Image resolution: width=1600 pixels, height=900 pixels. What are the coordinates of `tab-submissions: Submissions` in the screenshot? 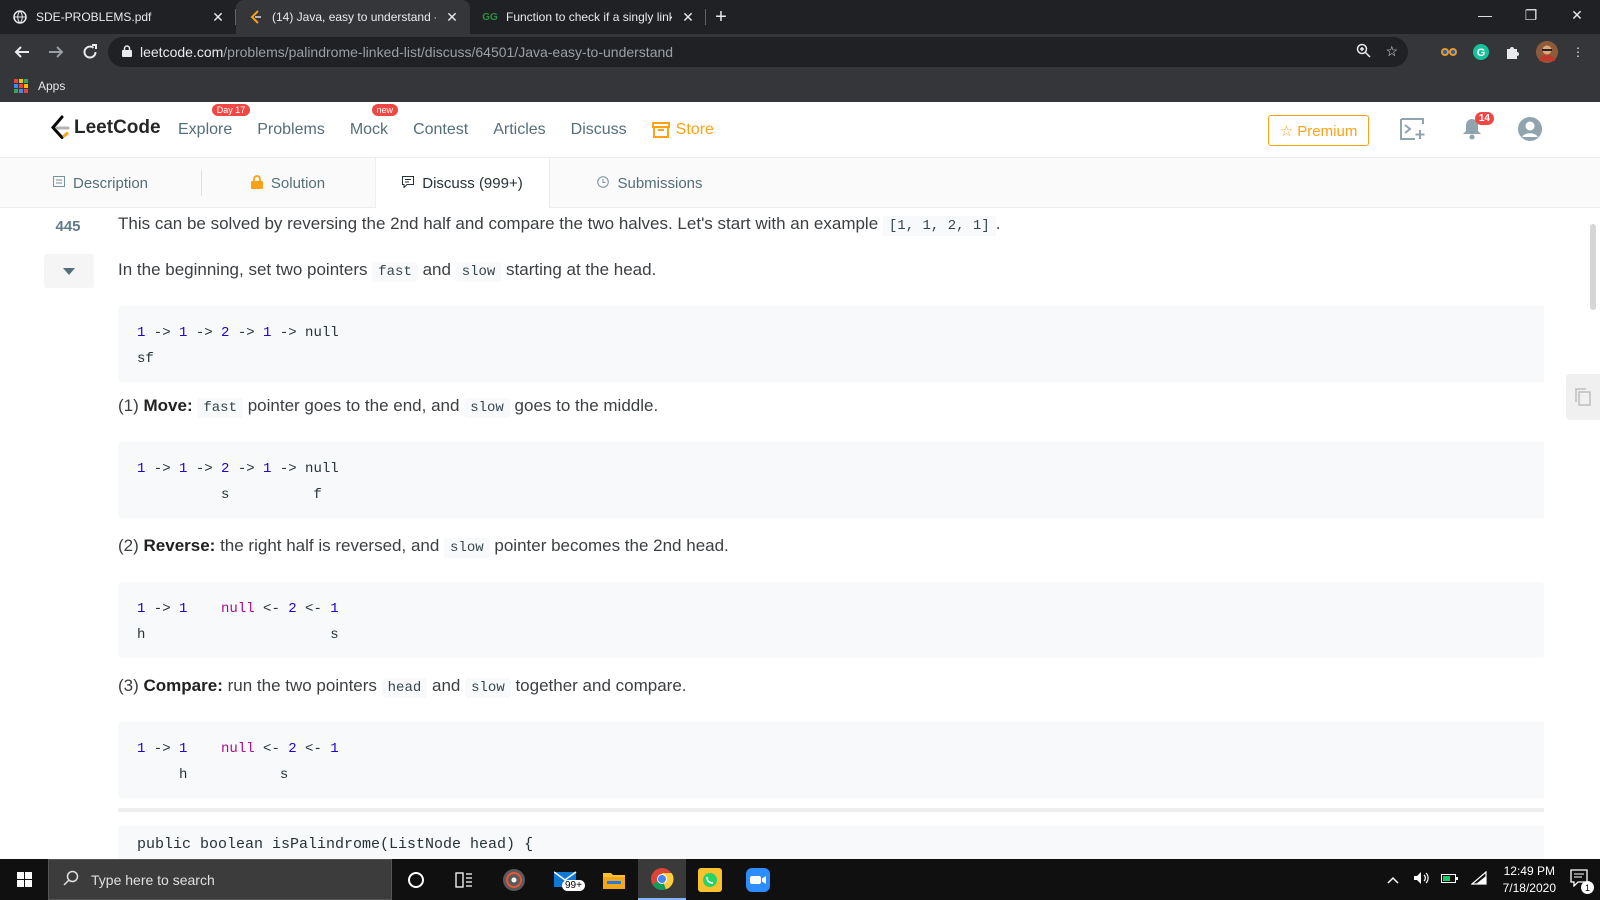 It's located at (650, 183).